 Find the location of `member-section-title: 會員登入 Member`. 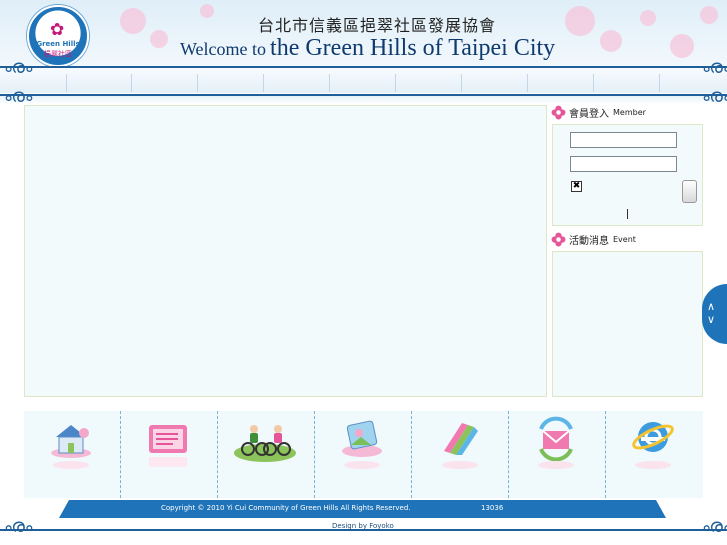

member-section-title: 會員登入 Member is located at coordinates (598, 112).